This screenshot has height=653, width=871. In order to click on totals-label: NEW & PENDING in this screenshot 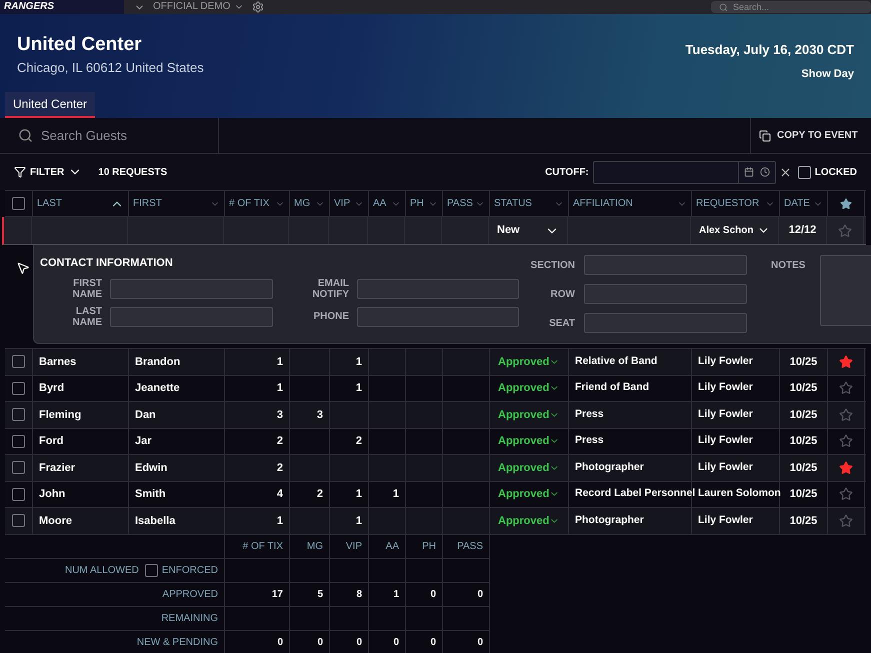, I will do `click(177, 643)`.